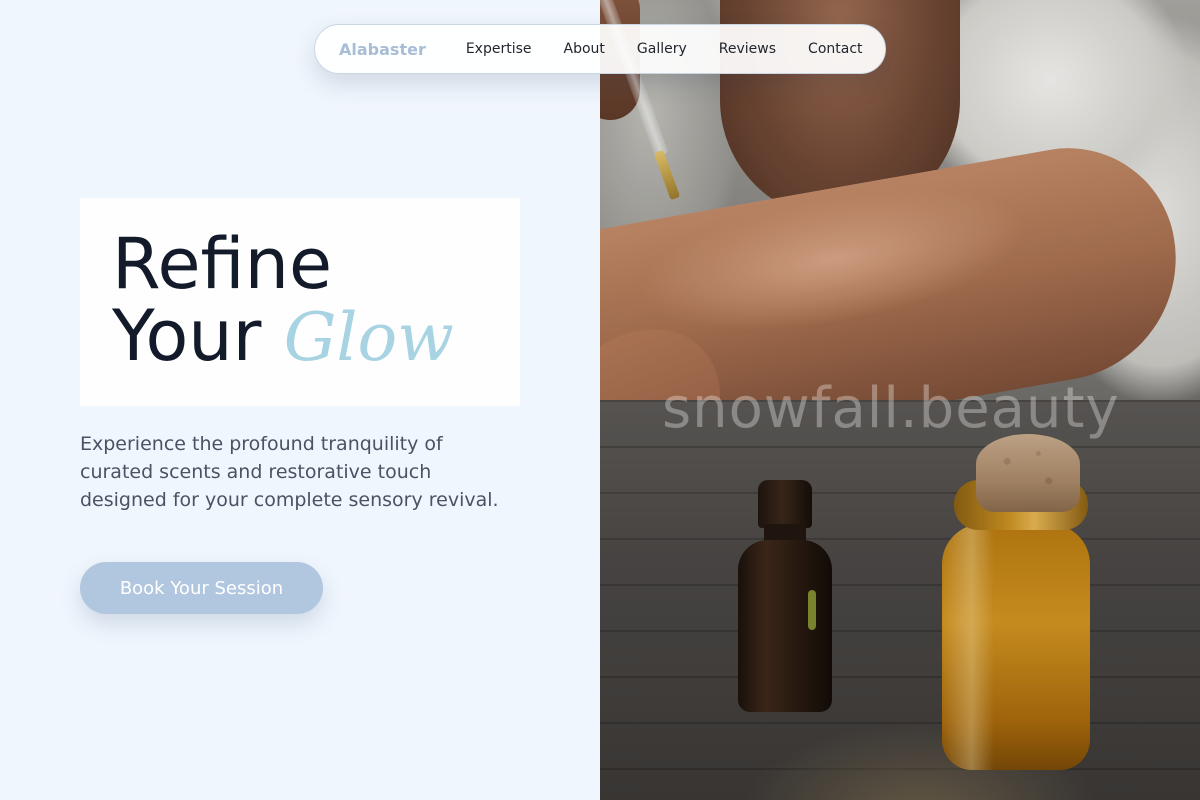 The image size is (1200, 800). I want to click on nav-link-expertise: Expertise, so click(499, 49).